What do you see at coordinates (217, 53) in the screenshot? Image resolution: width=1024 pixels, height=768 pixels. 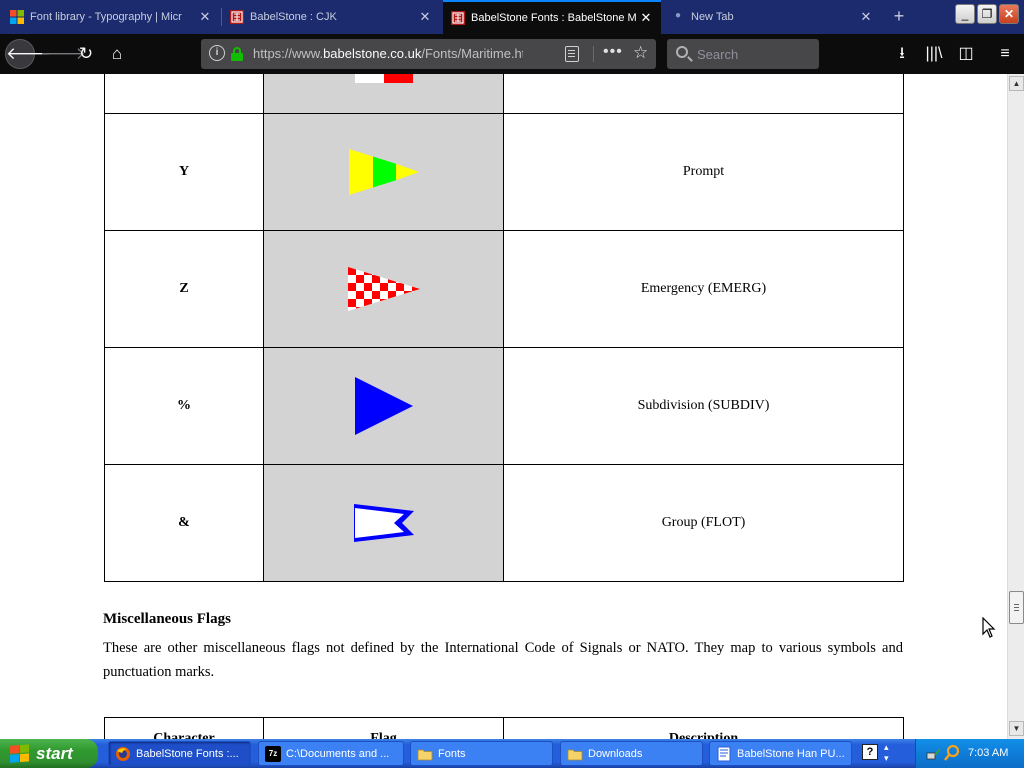 I see `info-icon: i` at bounding box center [217, 53].